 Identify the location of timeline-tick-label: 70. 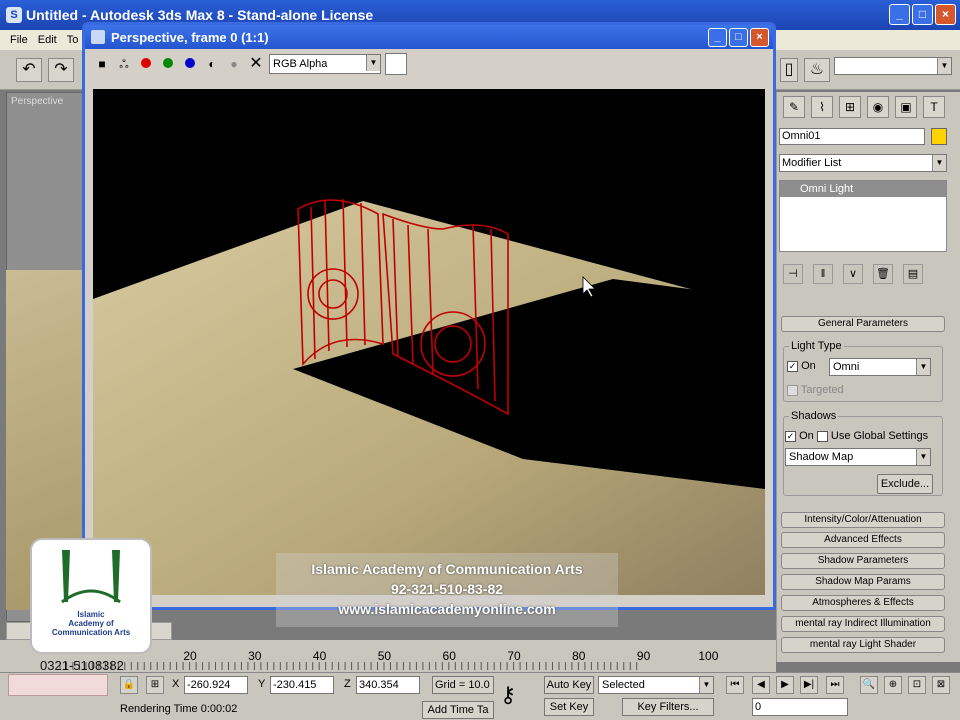
(514, 656).